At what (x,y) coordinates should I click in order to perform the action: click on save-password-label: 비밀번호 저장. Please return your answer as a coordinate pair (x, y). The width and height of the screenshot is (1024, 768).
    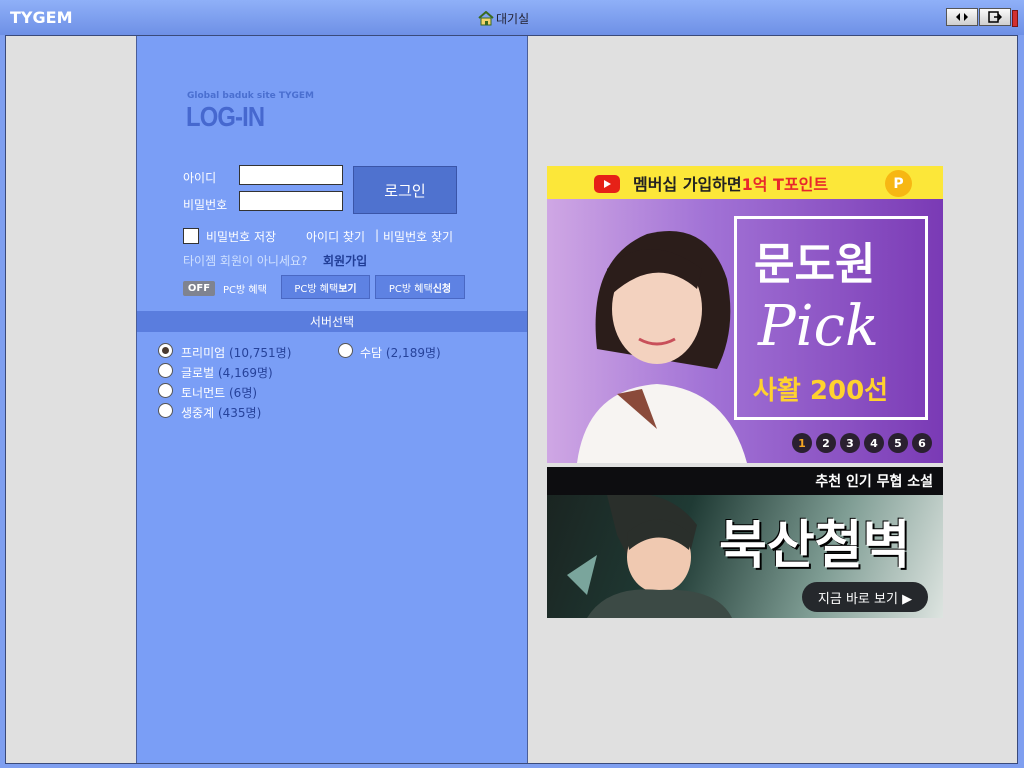
    Looking at the image, I should click on (241, 237).